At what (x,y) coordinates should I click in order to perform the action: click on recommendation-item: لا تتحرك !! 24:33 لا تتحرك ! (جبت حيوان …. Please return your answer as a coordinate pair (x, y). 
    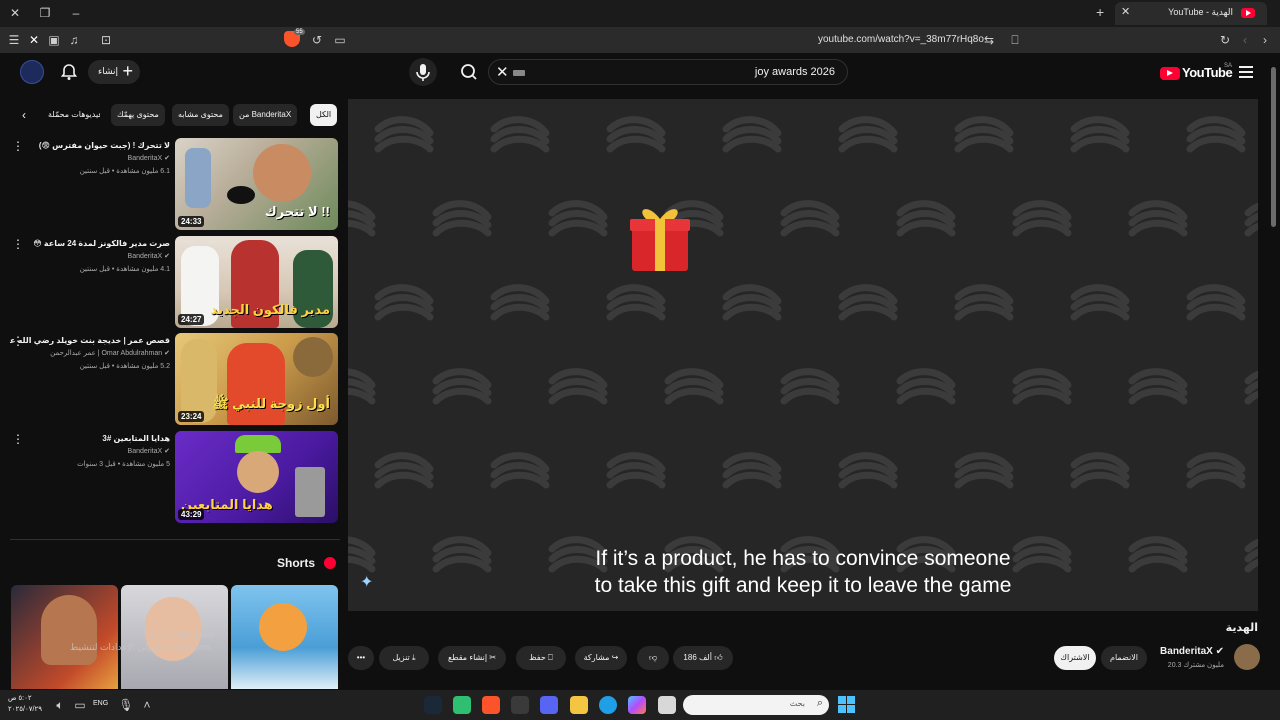
    Looking at the image, I should click on (170, 184).